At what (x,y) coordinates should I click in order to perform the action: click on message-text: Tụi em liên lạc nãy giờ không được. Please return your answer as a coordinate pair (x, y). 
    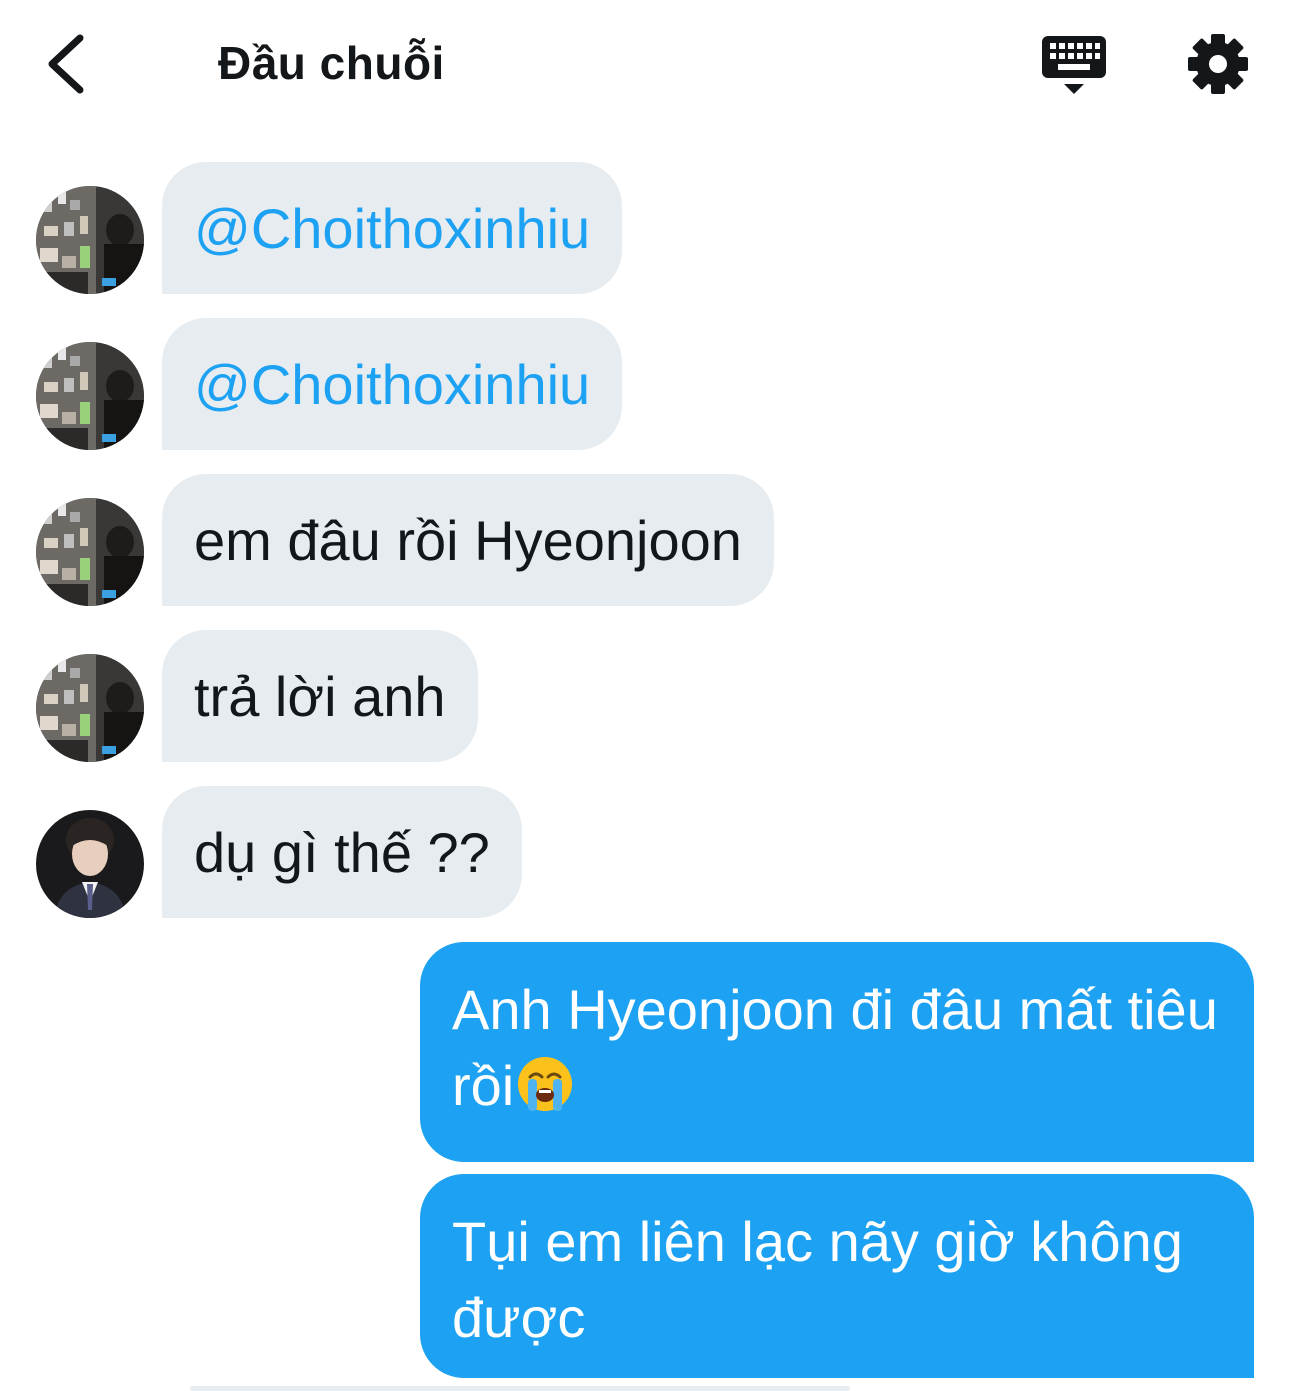
    Looking at the image, I should click on (817, 1279).